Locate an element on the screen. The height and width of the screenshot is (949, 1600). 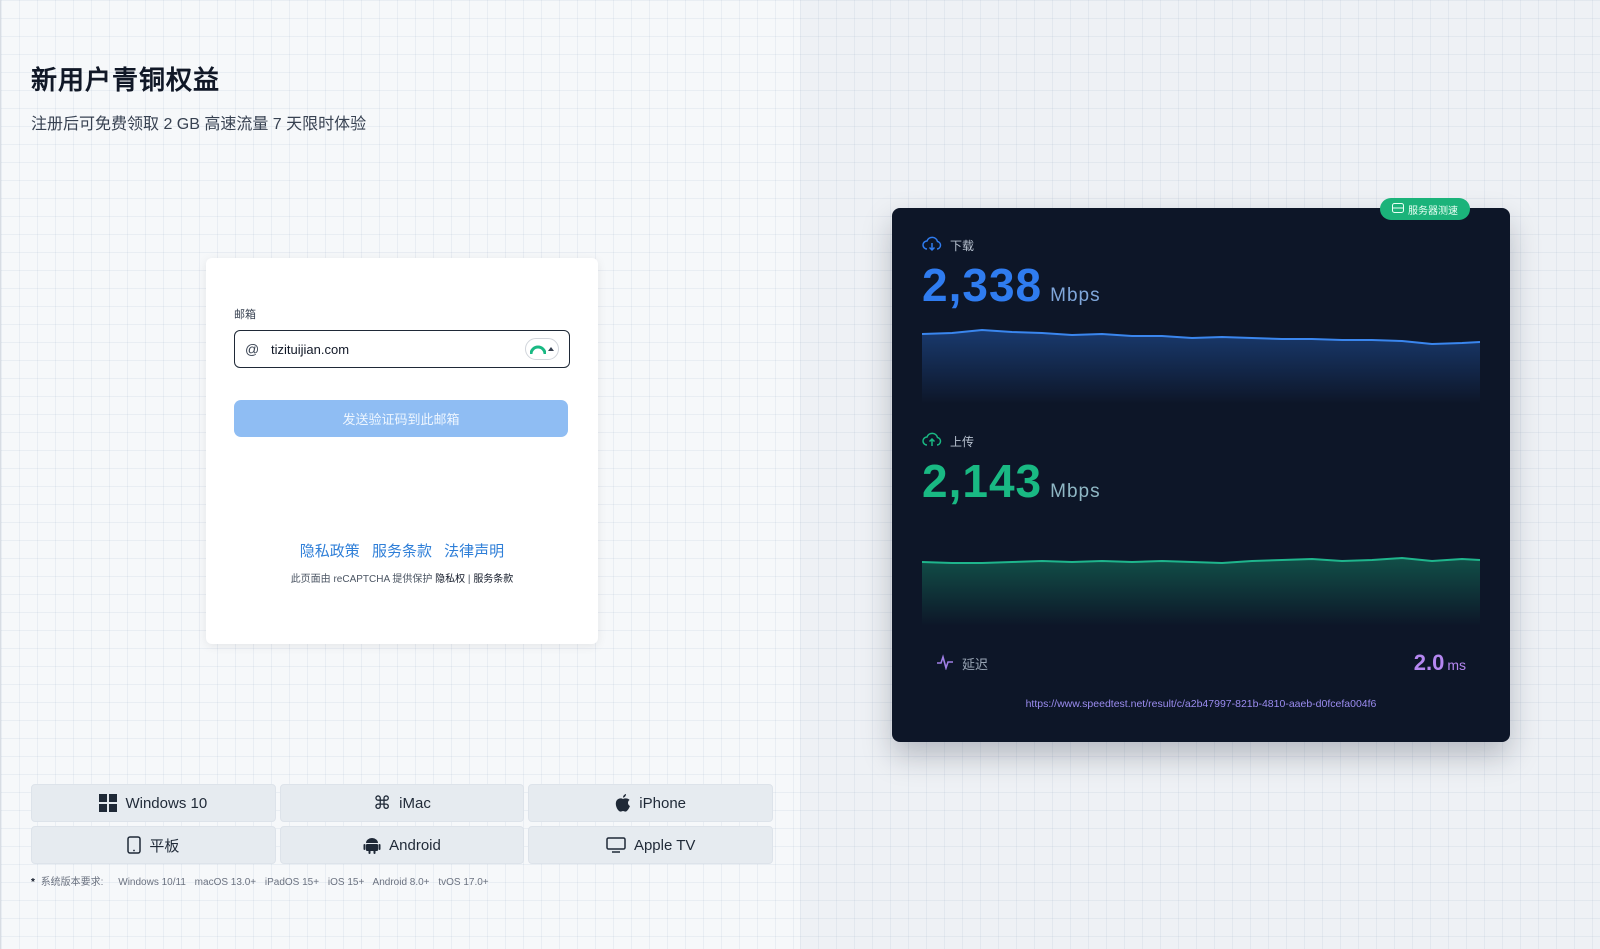
upload-graph-area is located at coordinates (1201, 592).